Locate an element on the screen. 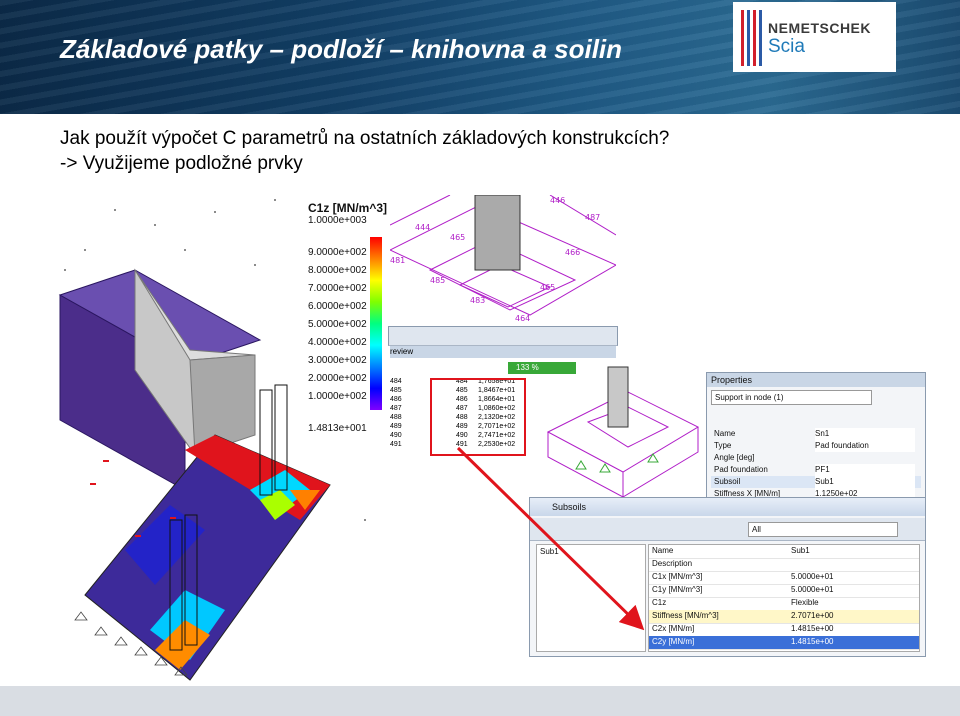 The image size is (960, 716). legend-value: 5.0000e+002 is located at coordinates (337, 324).